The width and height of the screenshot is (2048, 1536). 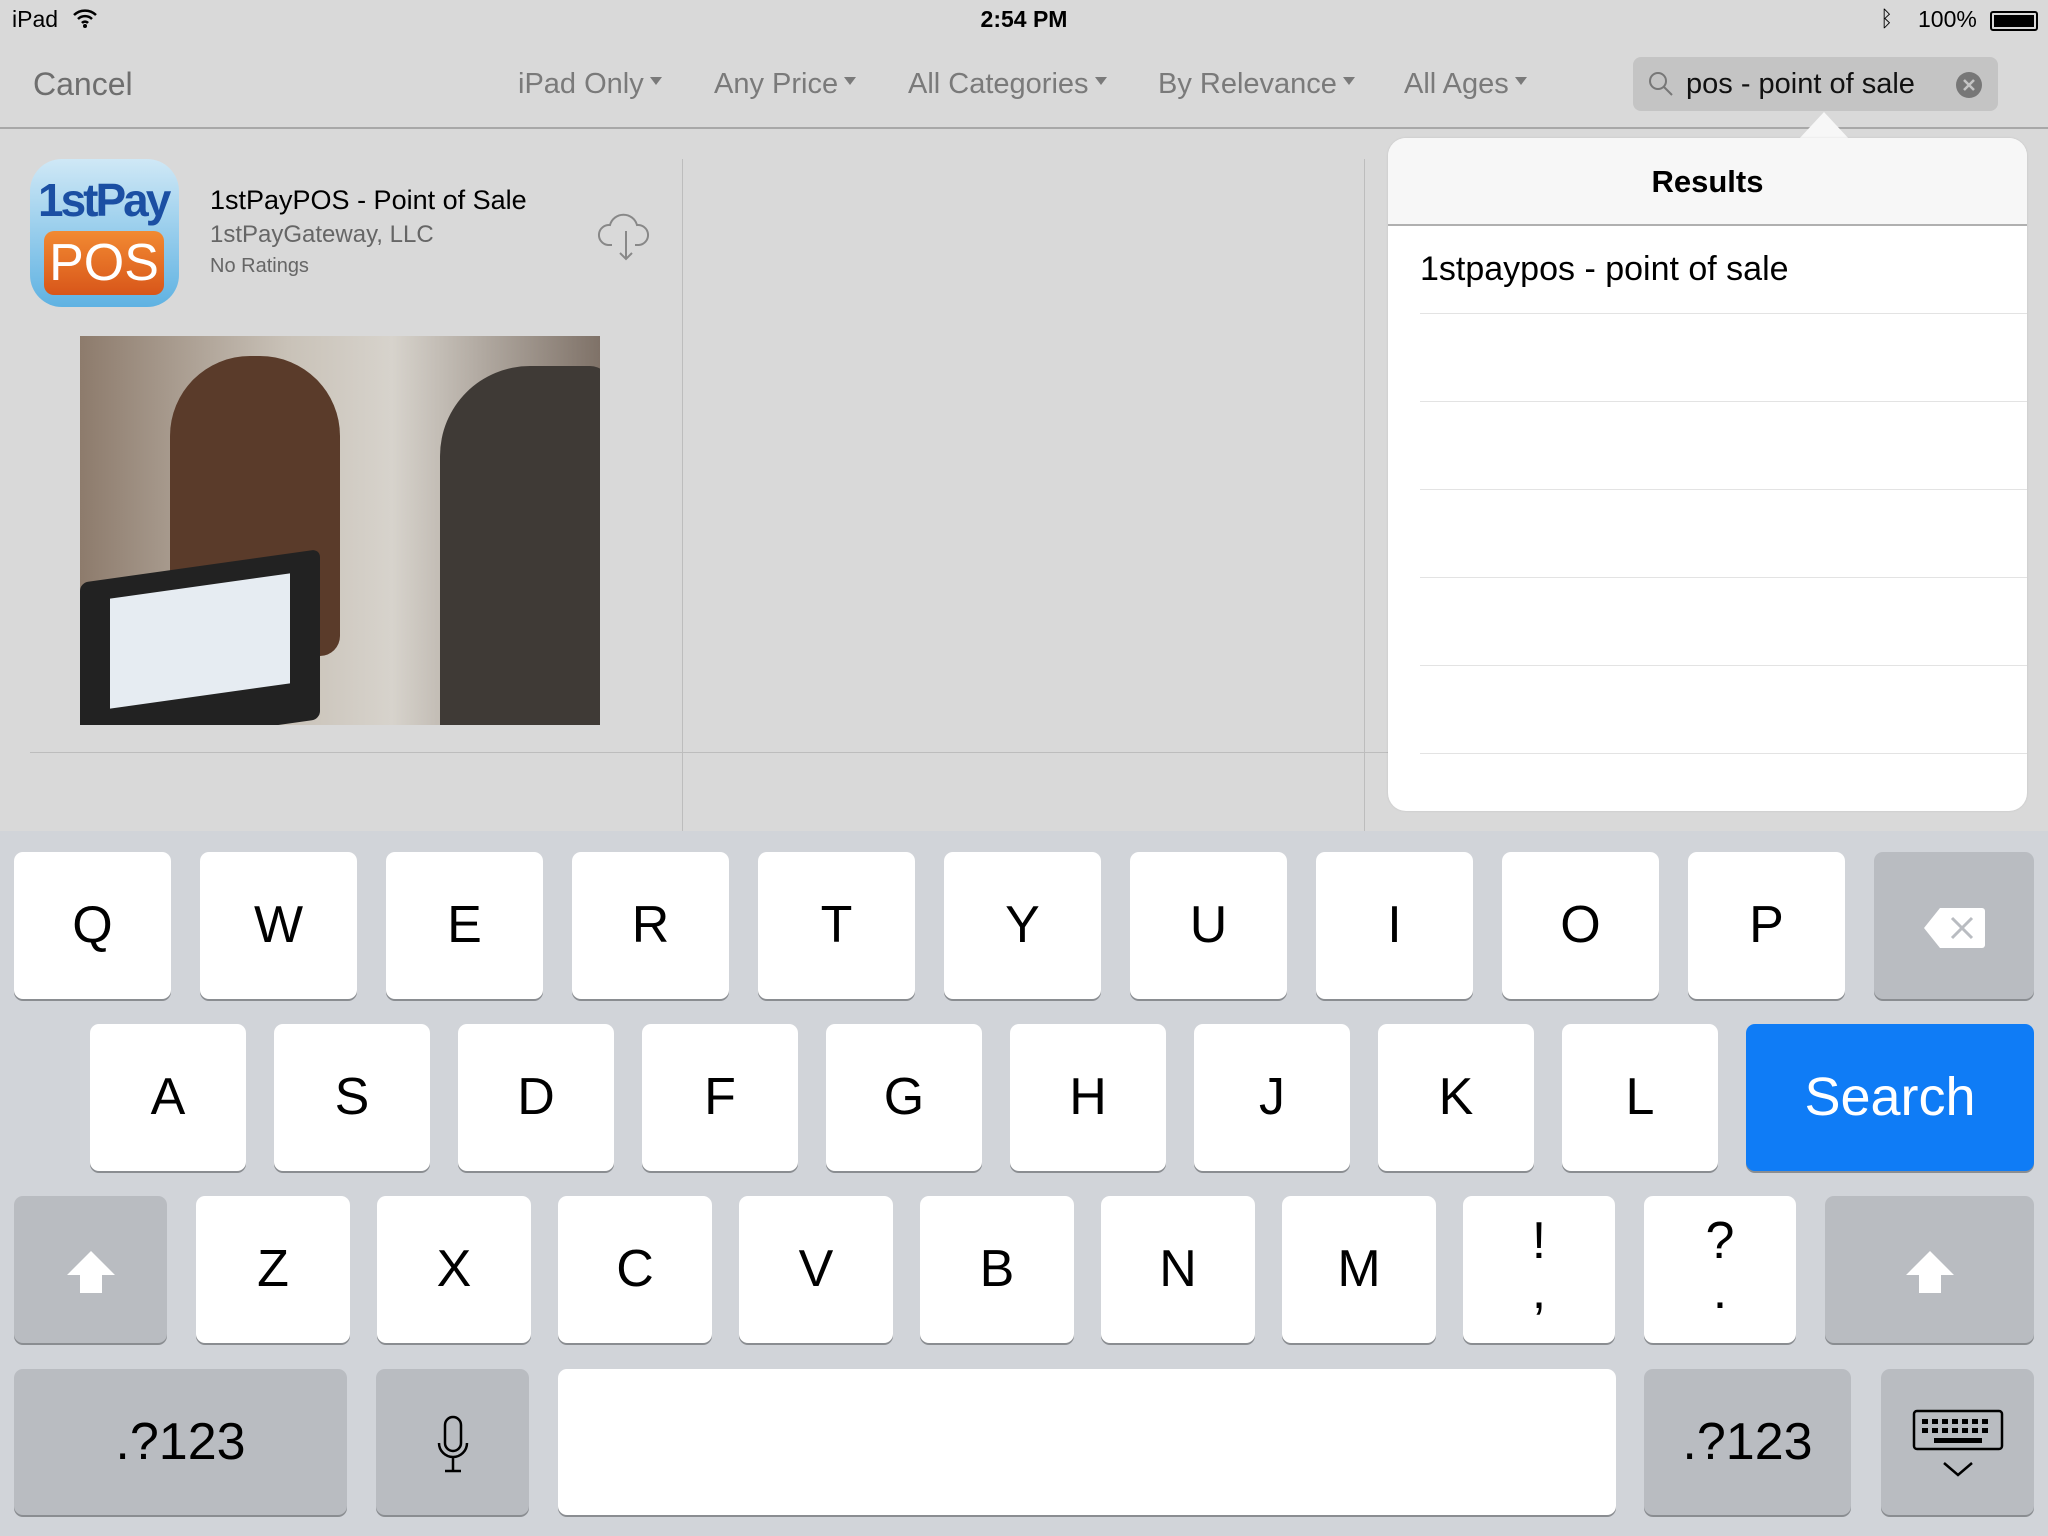 I want to click on filter-price: Any Price, so click(x=785, y=84).